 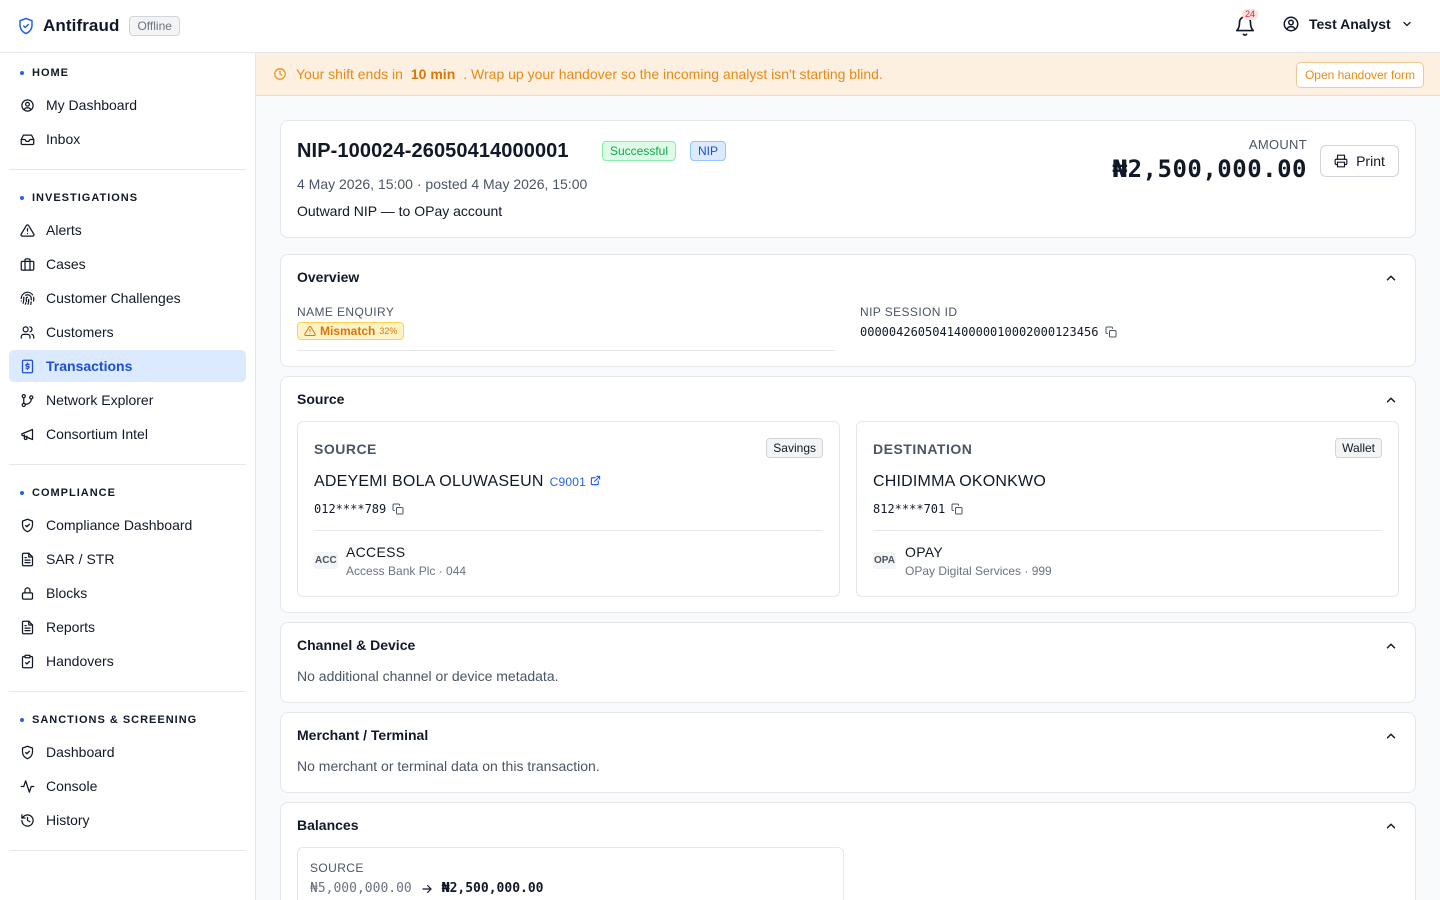 What do you see at coordinates (349, 74) in the screenshot?
I see `banner-prefix: Your shift ends in` at bounding box center [349, 74].